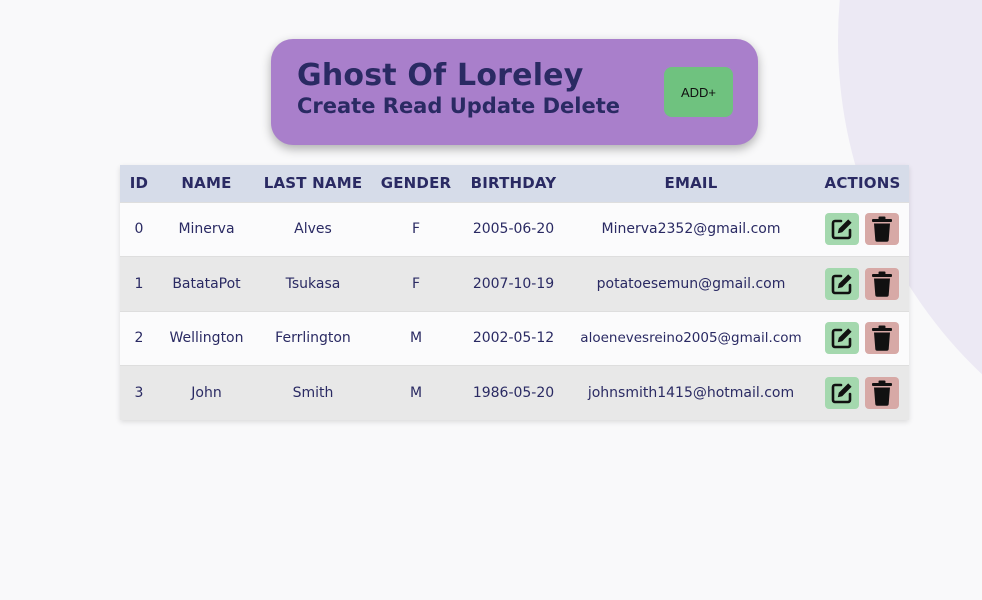  Describe the element at coordinates (691, 393) in the screenshot. I see `cell-email: johnsmith1415@hotmail.com` at that location.